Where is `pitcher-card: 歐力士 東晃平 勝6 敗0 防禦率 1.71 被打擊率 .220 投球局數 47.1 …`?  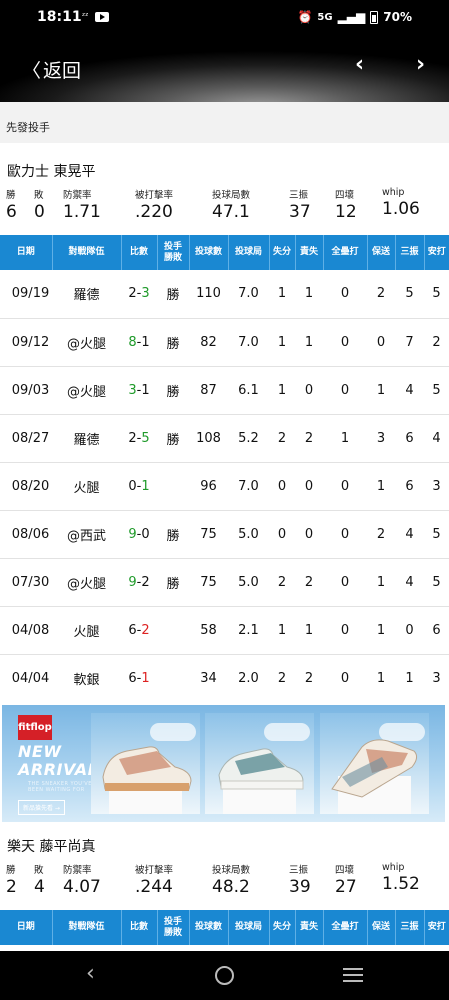 pitcher-card: 歐力士 東晃平 勝6 敗0 防禦率 1.71 被打擊率 .220 投球局數 47.1 … is located at coordinates (224, 189).